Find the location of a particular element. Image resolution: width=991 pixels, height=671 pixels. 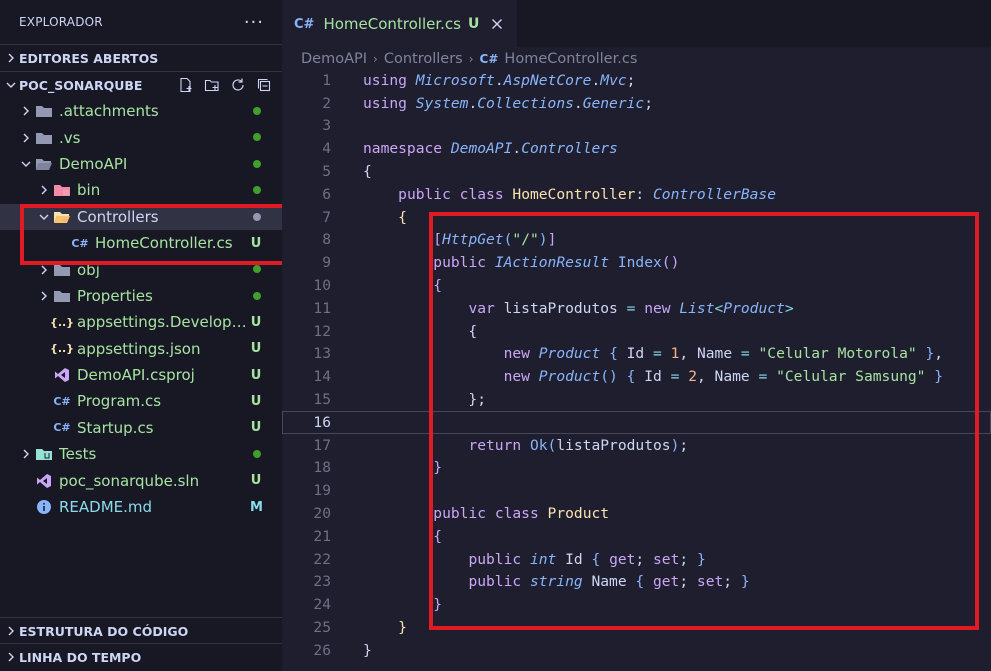

chevron-right-icon: › is located at coordinates (471, 59).